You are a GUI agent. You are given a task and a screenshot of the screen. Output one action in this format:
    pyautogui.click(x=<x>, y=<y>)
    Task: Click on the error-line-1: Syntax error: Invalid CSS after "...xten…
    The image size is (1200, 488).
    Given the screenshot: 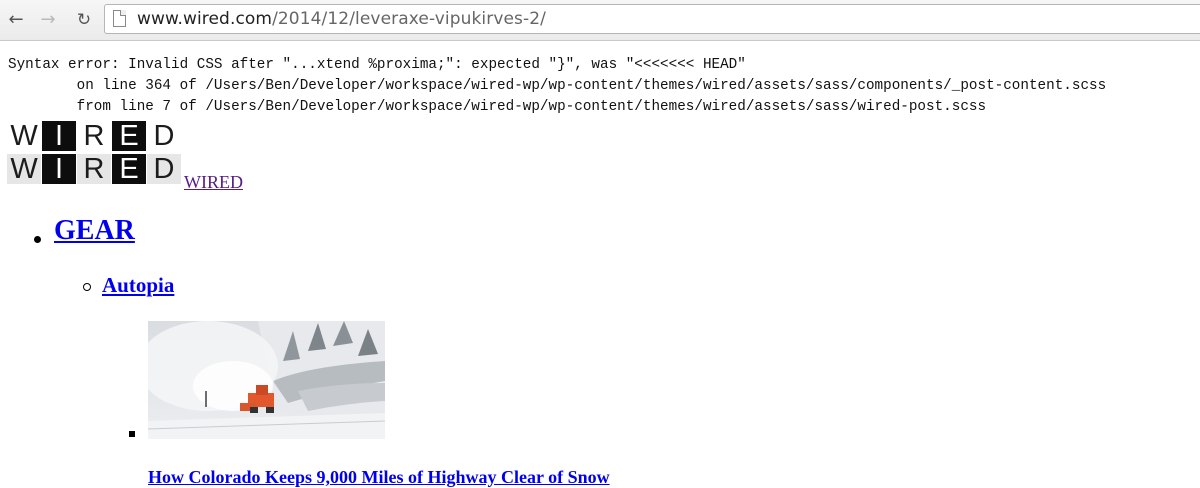 What is the action you would take?
    pyautogui.click(x=377, y=65)
    